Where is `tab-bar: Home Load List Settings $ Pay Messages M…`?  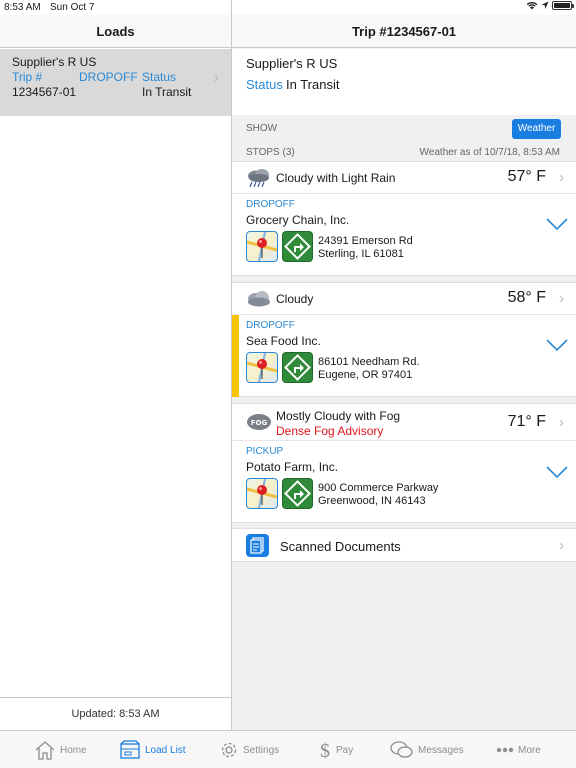
tab-bar: Home Load List Settings $ Pay Messages M… is located at coordinates (288, 749).